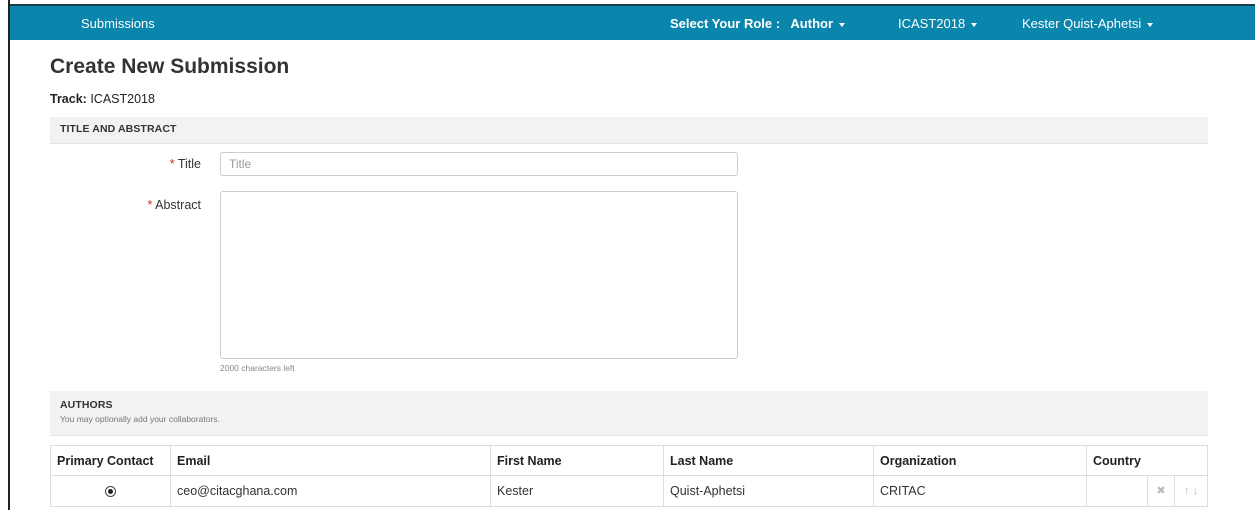  Describe the element at coordinates (1161, 491) in the screenshot. I see `remove-icon: ✖` at that location.